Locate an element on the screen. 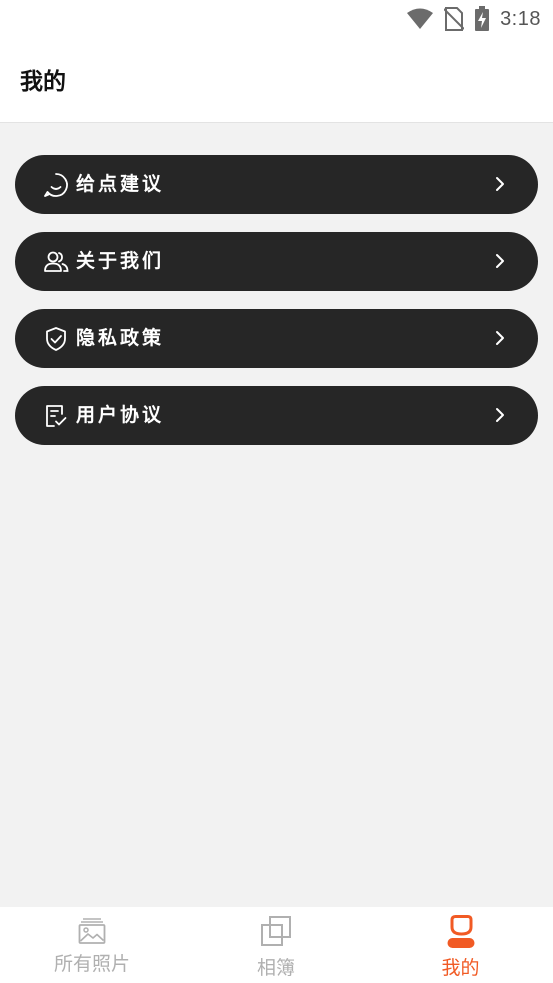 Image resolution: width=553 pixels, height=983 pixels. status-icons: 3:18 is located at coordinates (473, 19).